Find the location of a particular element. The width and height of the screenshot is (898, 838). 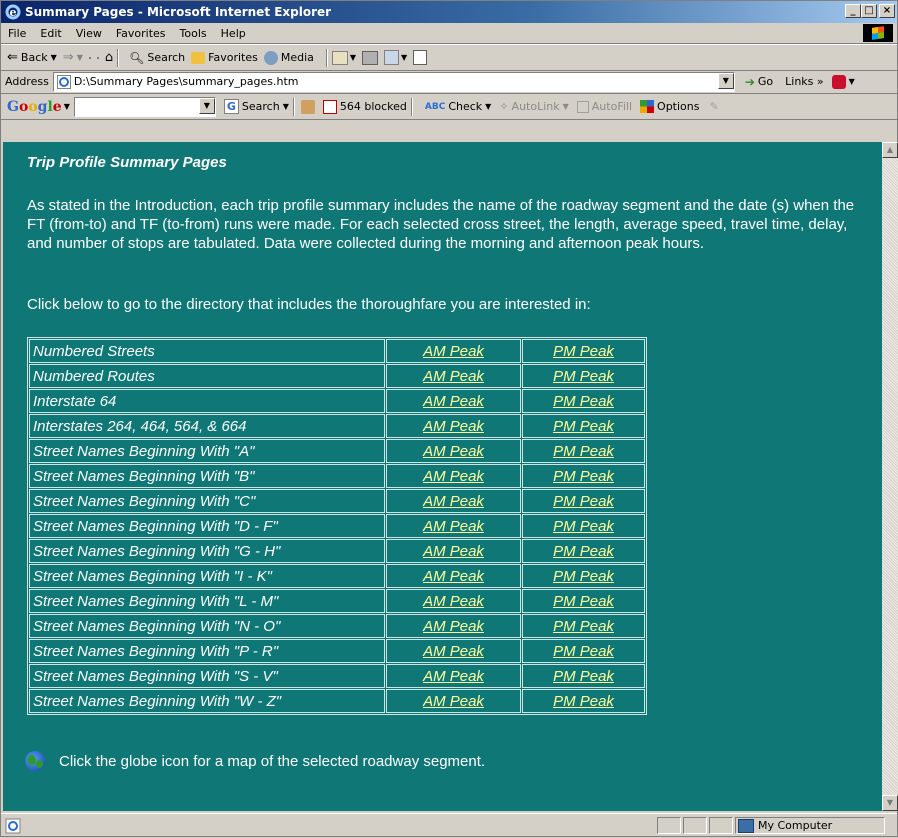

edit-icon is located at coordinates (392, 57).